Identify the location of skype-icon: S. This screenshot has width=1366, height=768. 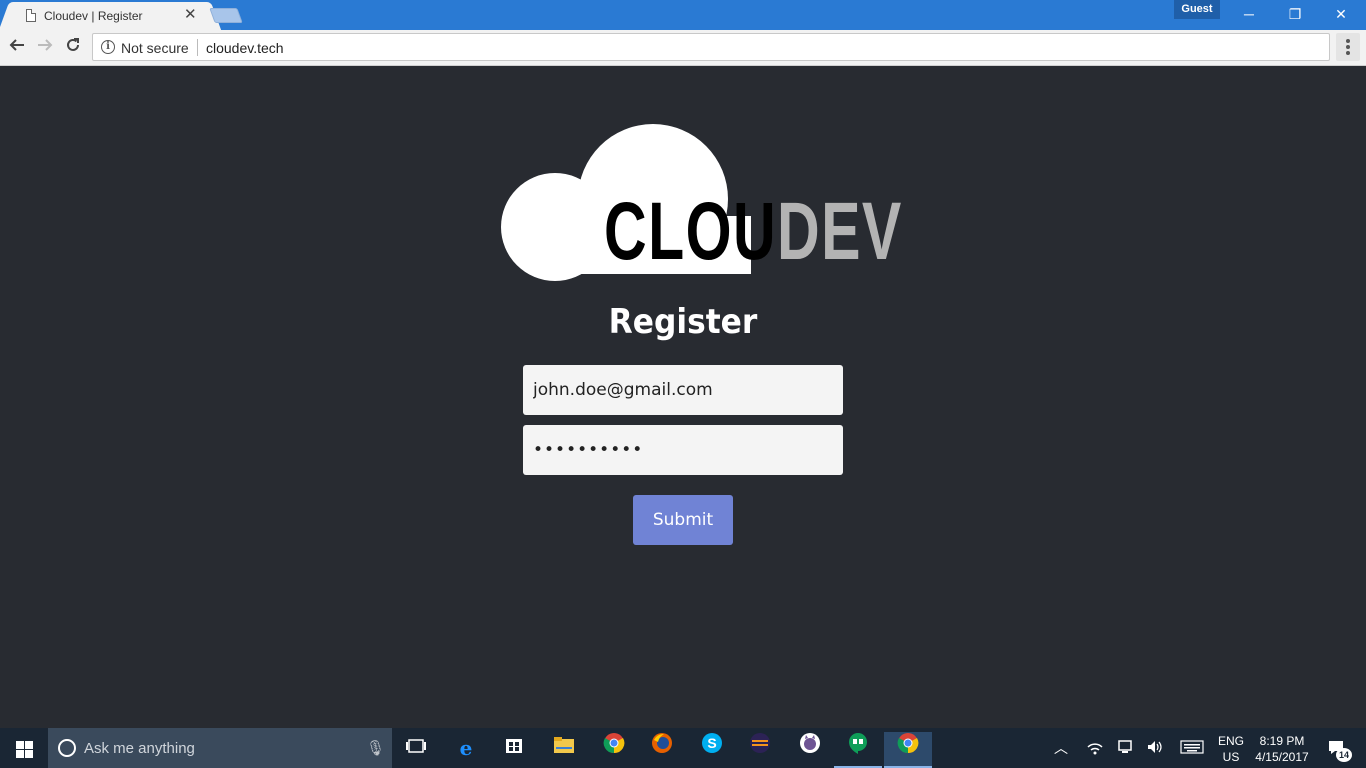
(712, 750).